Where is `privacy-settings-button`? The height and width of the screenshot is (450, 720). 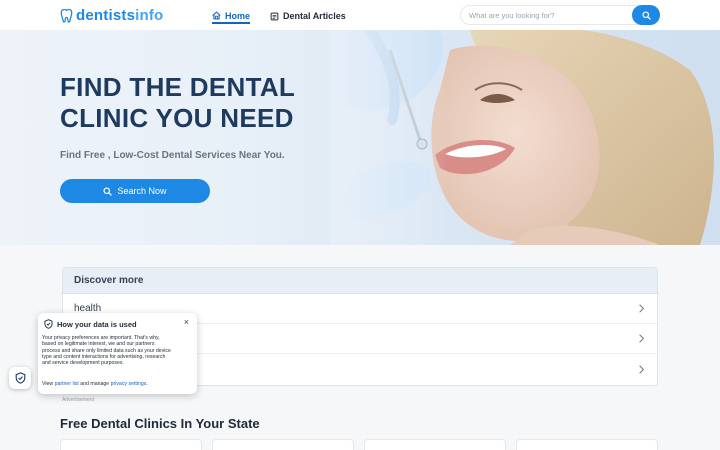
privacy-settings-button is located at coordinates (20, 378).